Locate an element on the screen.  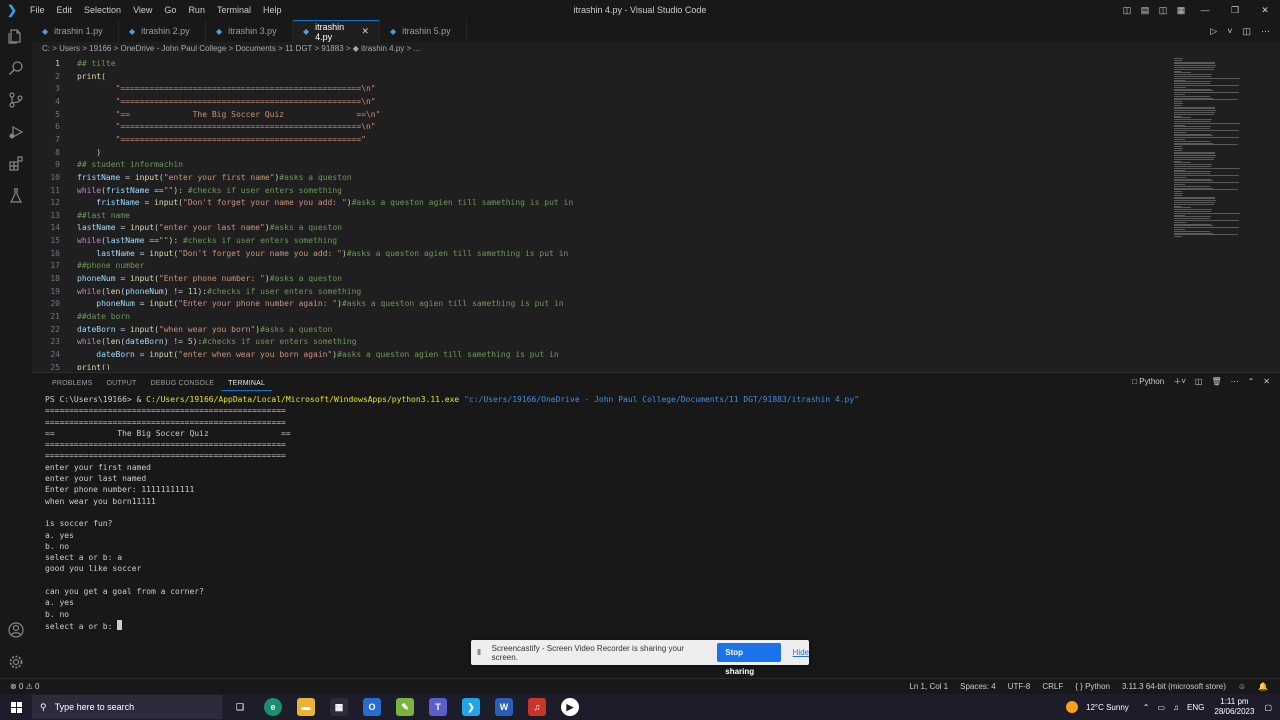
code-line: 25 print() is located at coordinates (71, 366).